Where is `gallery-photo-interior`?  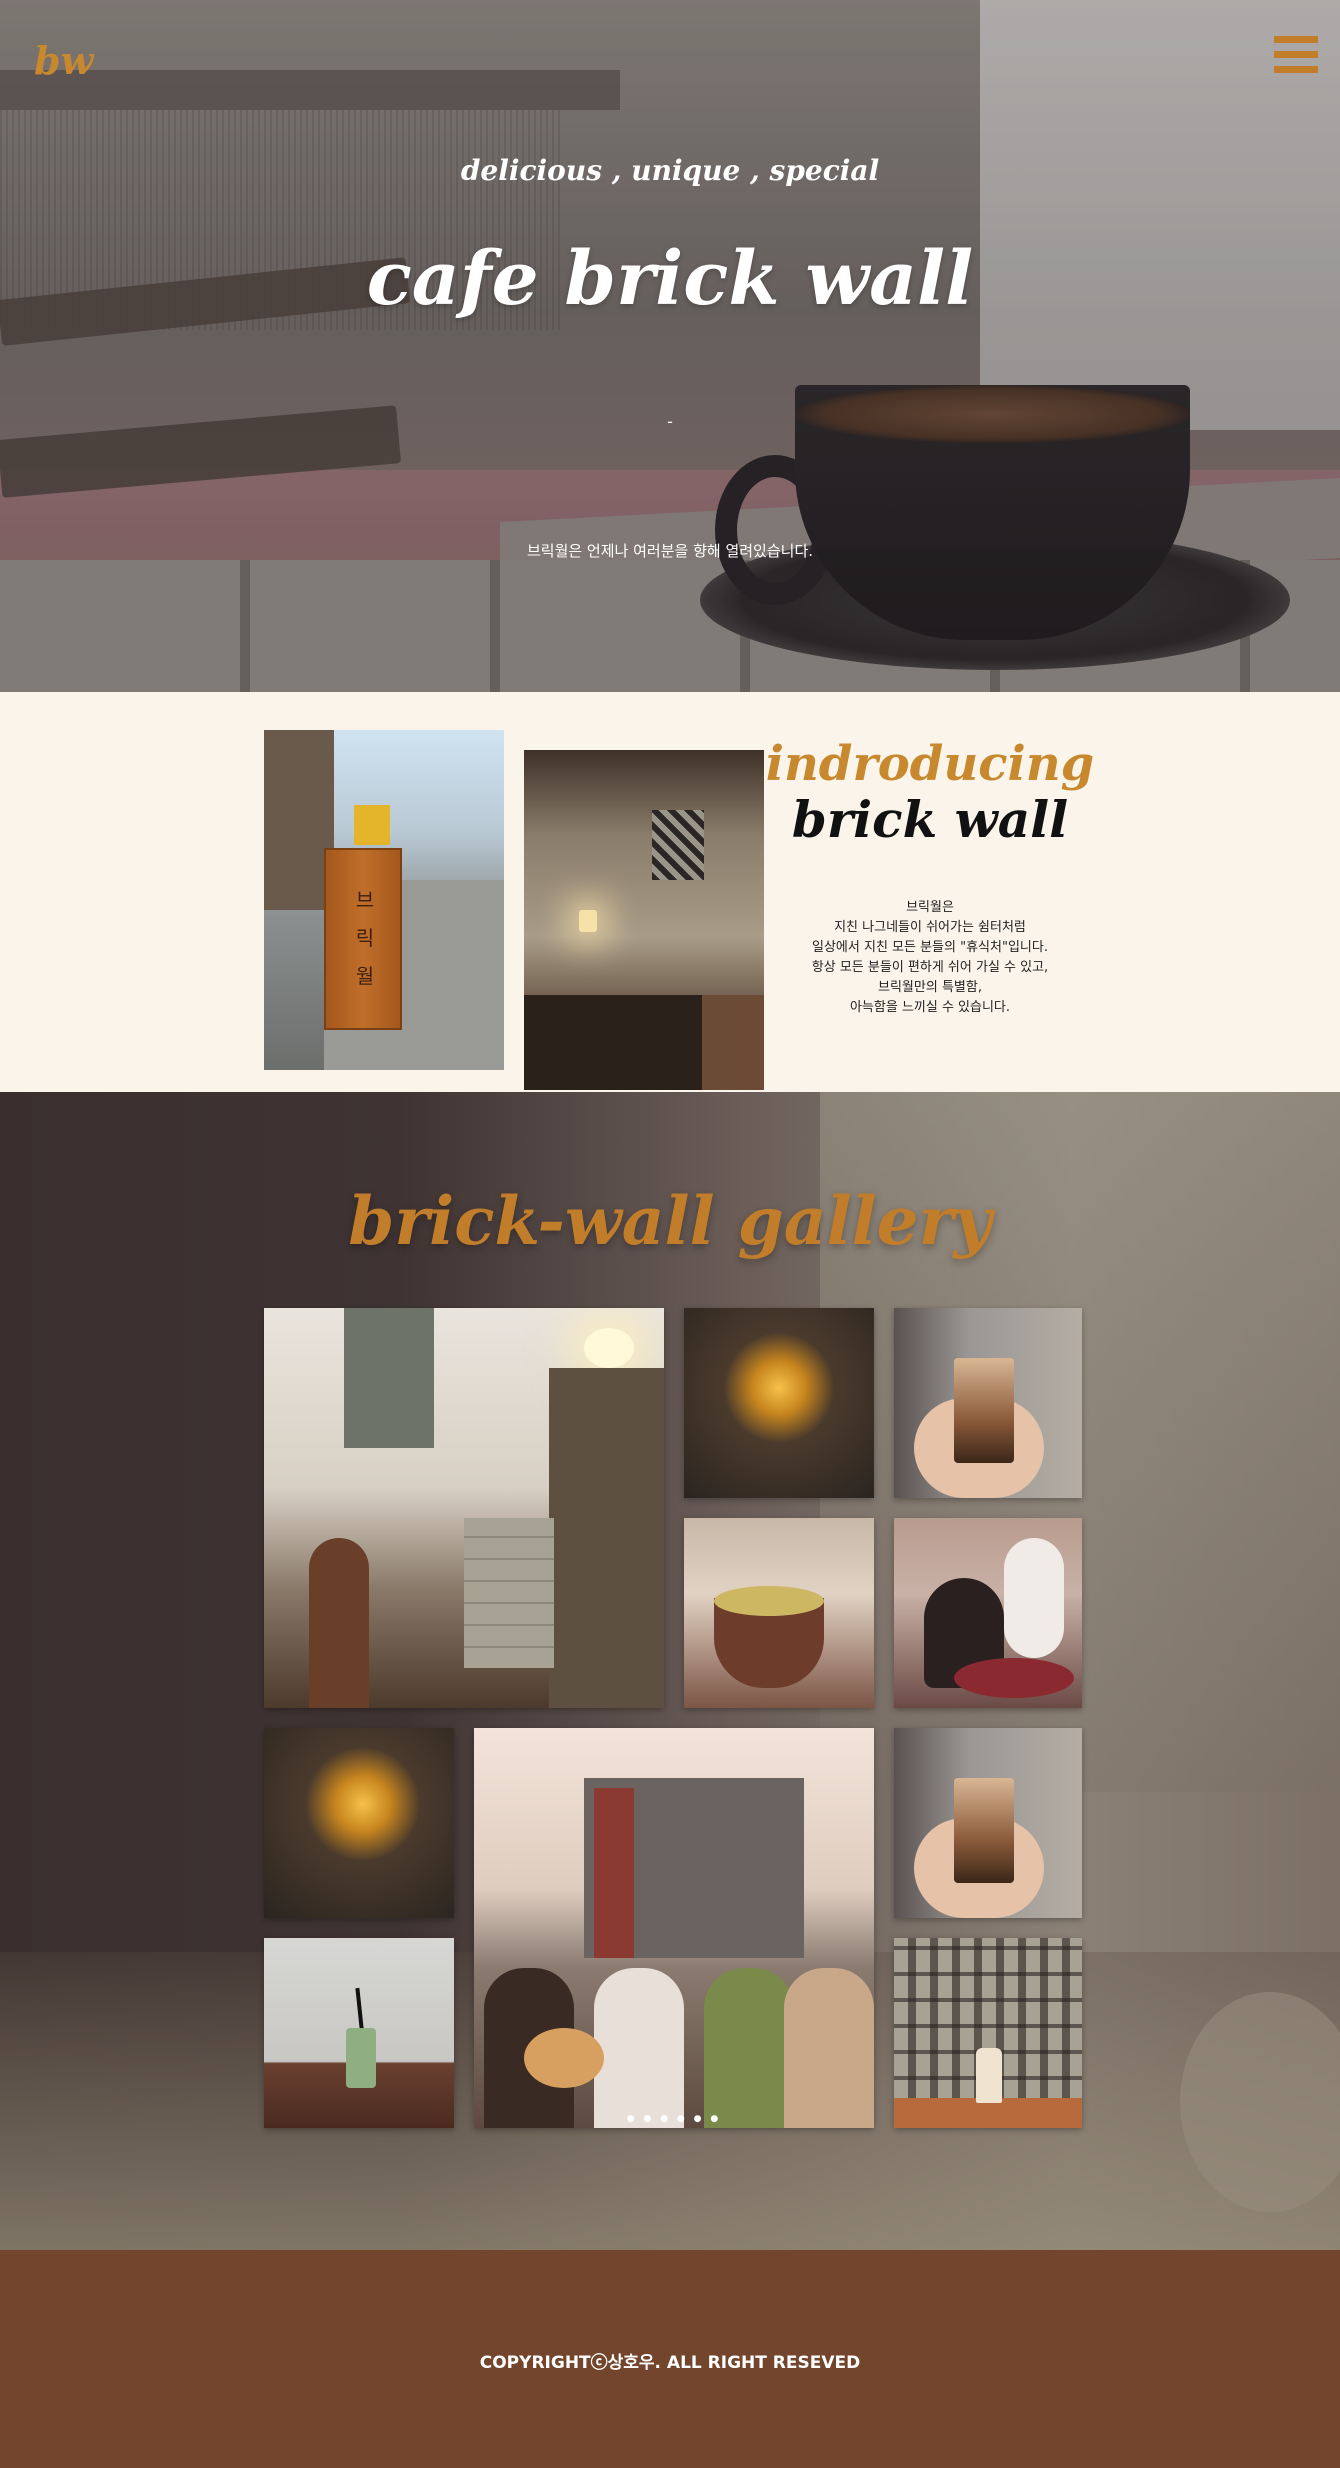 gallery-photo-interior is located at coordinates (464, 1508).